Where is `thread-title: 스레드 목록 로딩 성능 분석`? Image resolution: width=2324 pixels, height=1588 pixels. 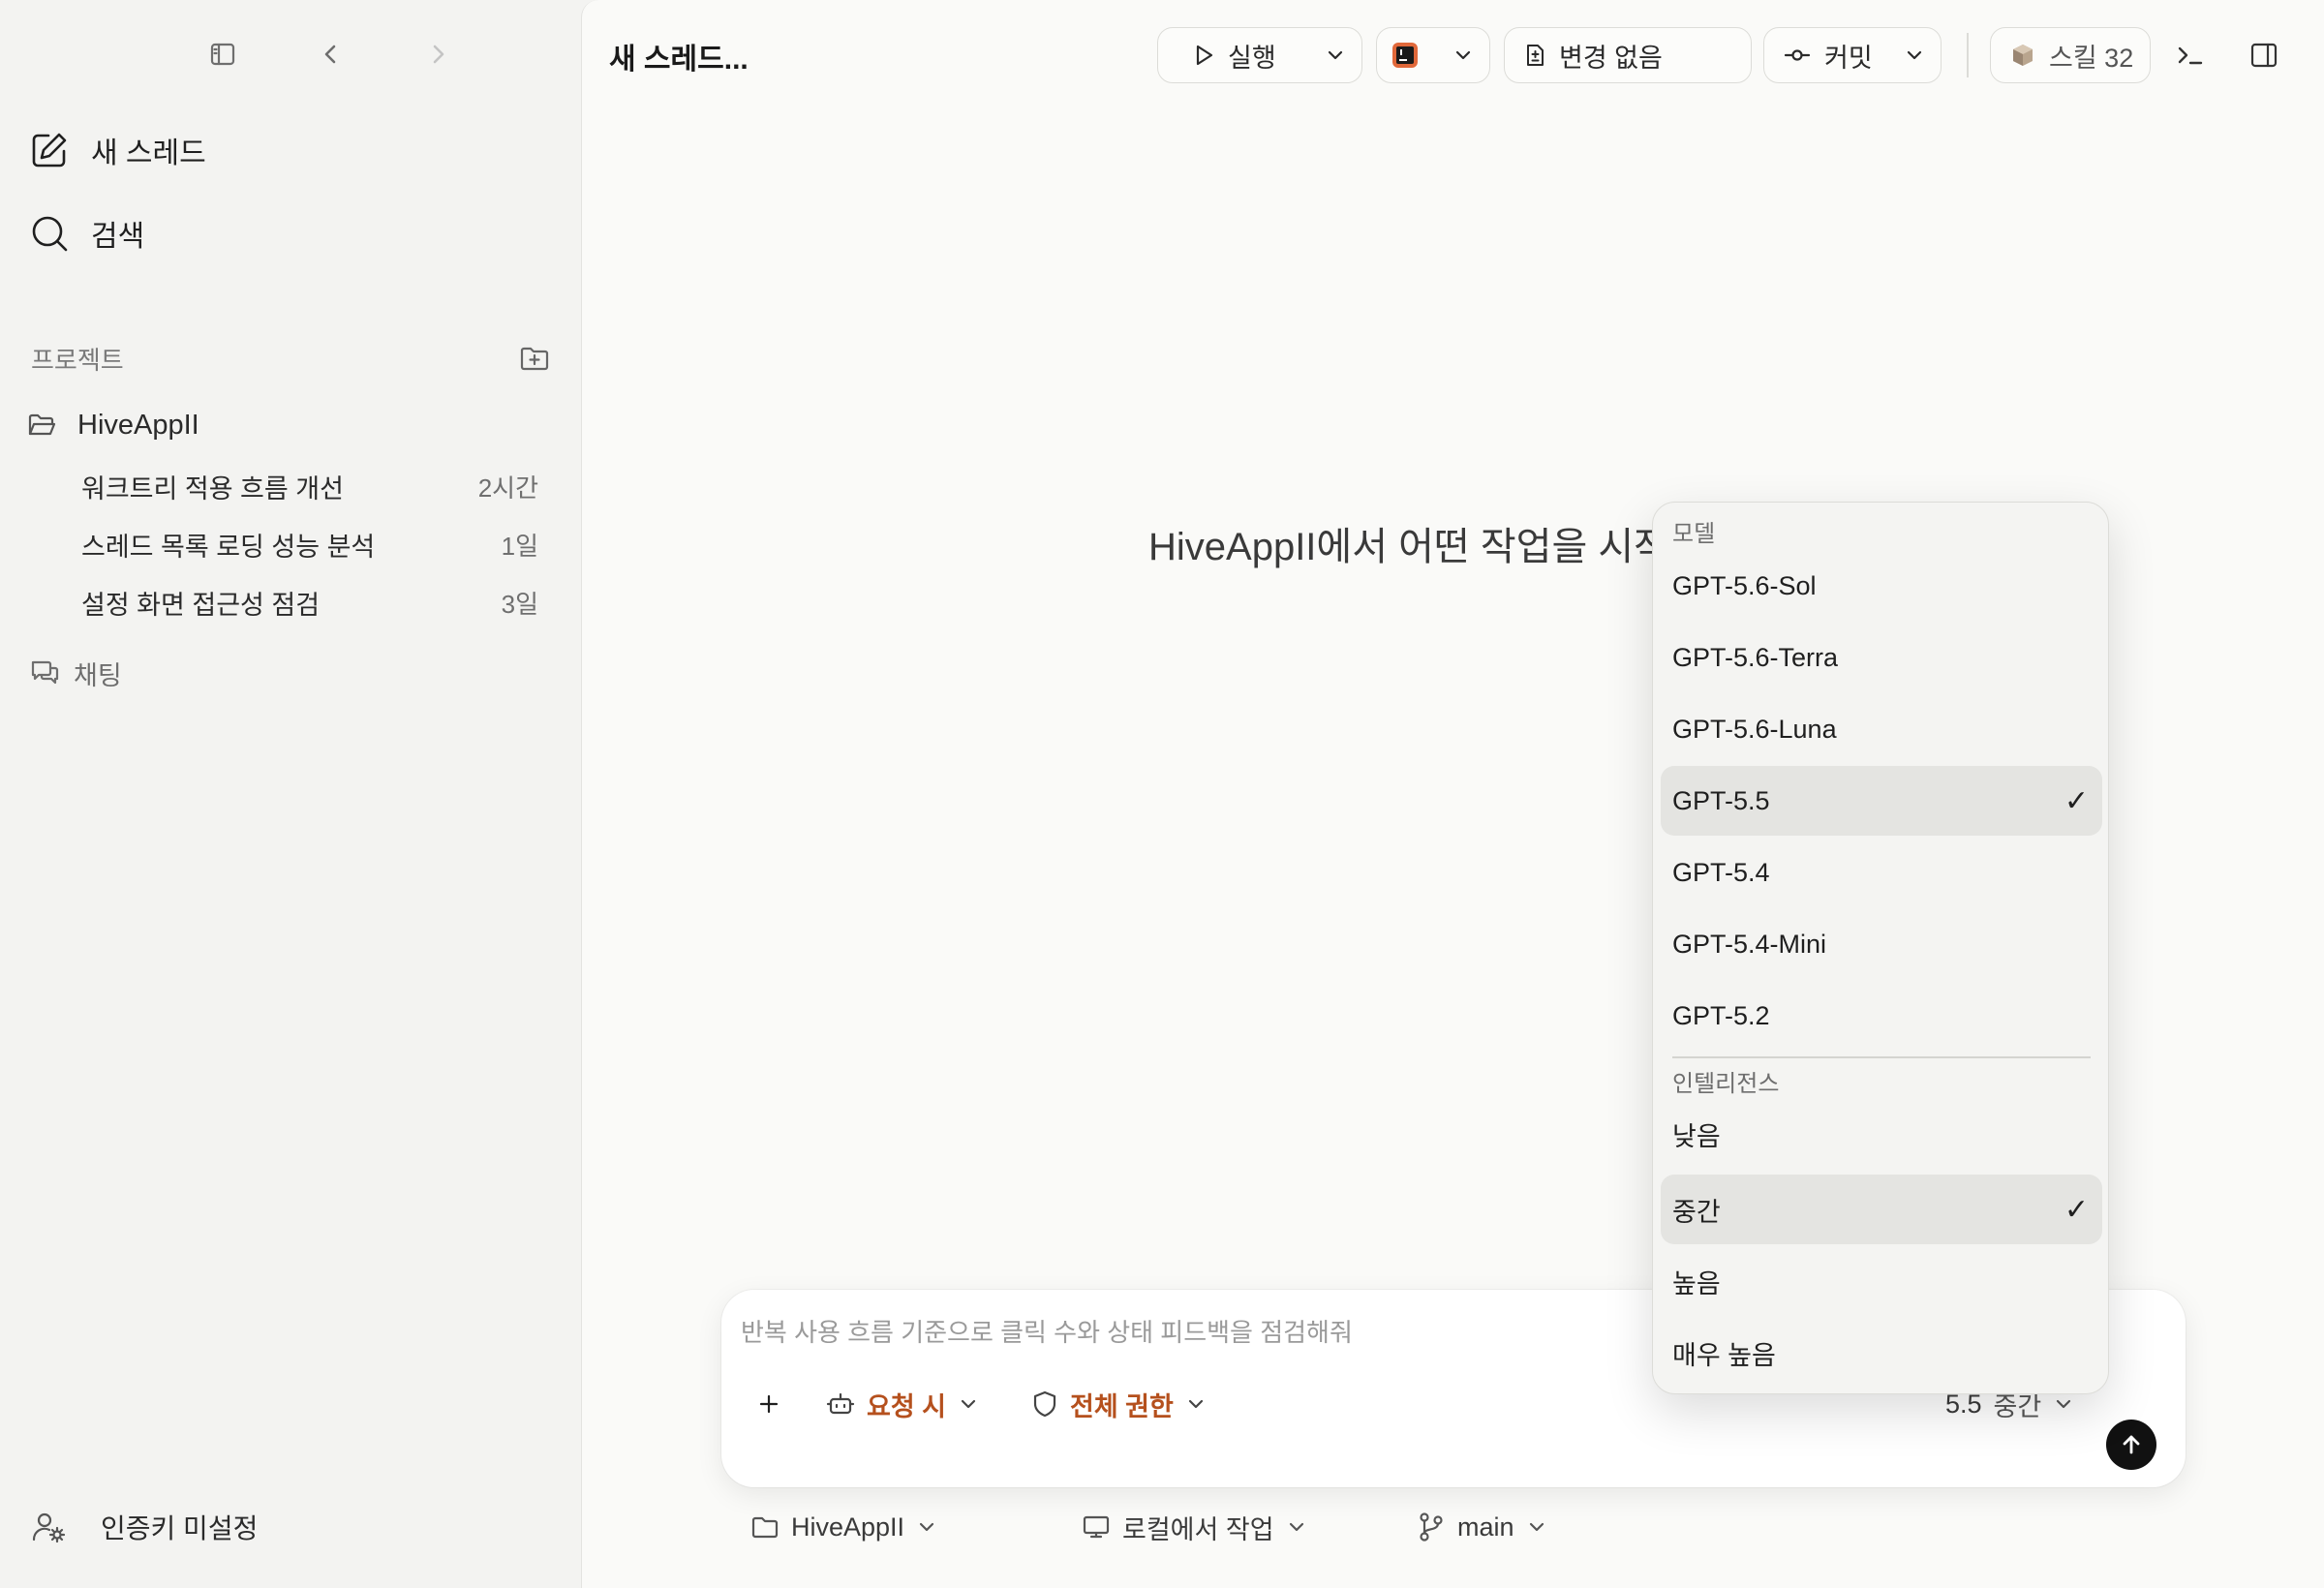
thread-title: 스레드 목록 로딩 성능 분석 is located at coordinates (229, 547).